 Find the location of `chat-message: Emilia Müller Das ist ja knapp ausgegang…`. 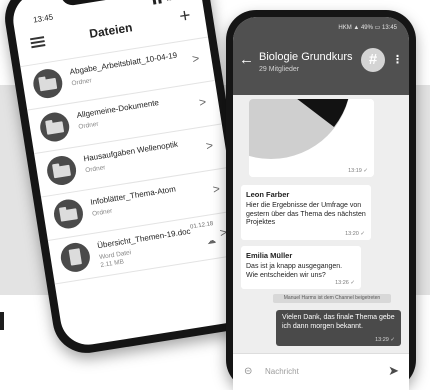

chat-message: Emilia Müller Das ist ja knapp ausgegang… is located at coordinates (301, 267).